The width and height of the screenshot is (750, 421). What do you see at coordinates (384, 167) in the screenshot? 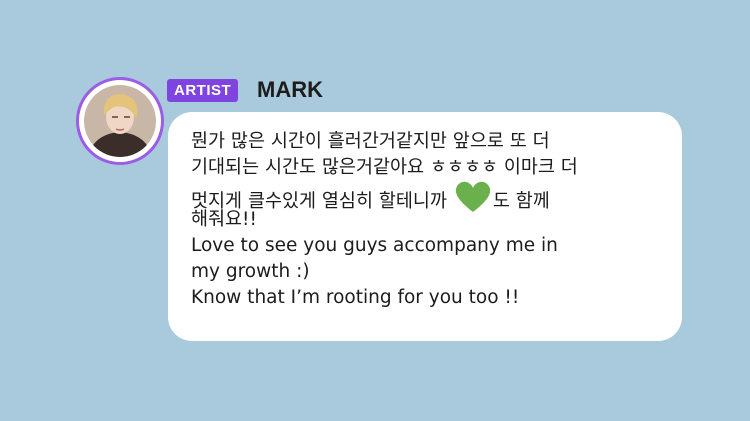
I see `message-line: 기대되는 시간도 많은거같아요 ㅎㅎㅎㅎ 이마크 더` at bounding box center [384, 167].